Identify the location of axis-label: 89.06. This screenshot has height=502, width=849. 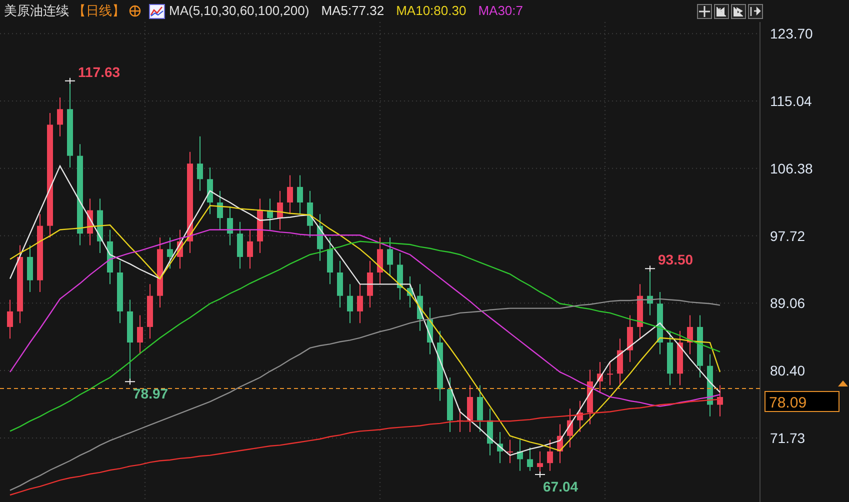
(788, 303).